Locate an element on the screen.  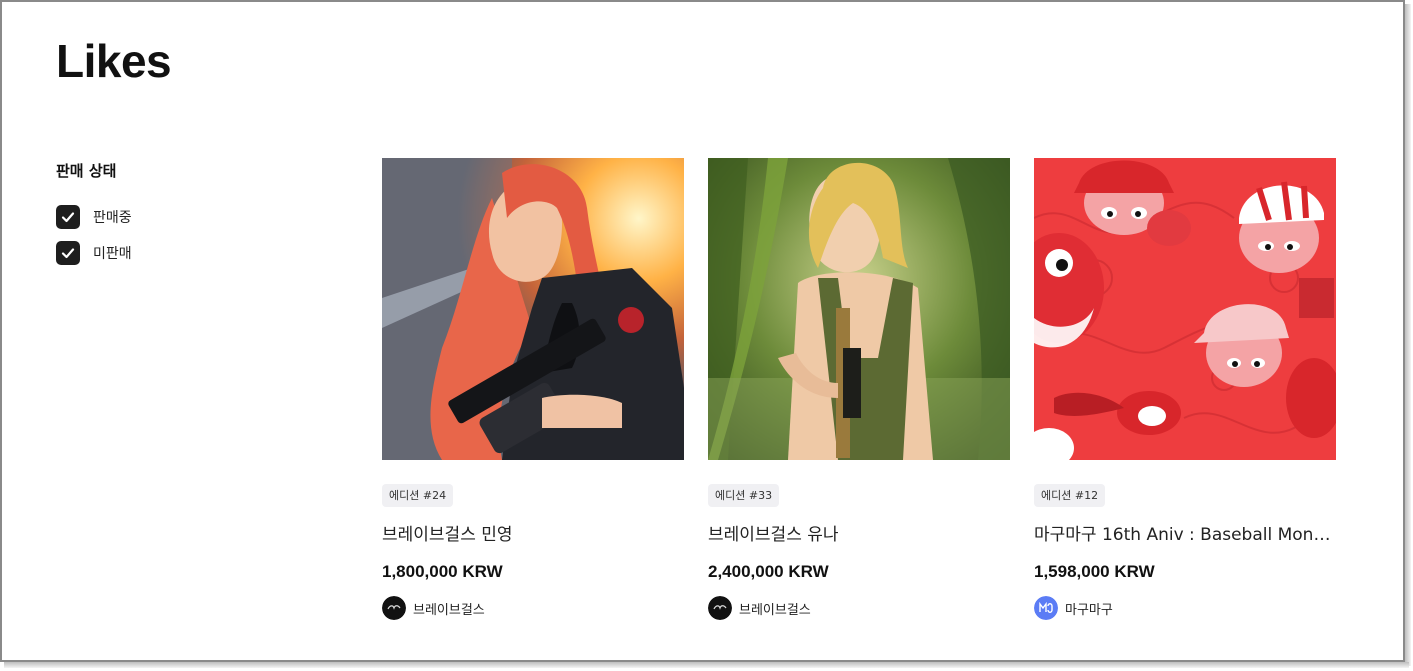
page-title: Likes is located at coordinates (114, 61).